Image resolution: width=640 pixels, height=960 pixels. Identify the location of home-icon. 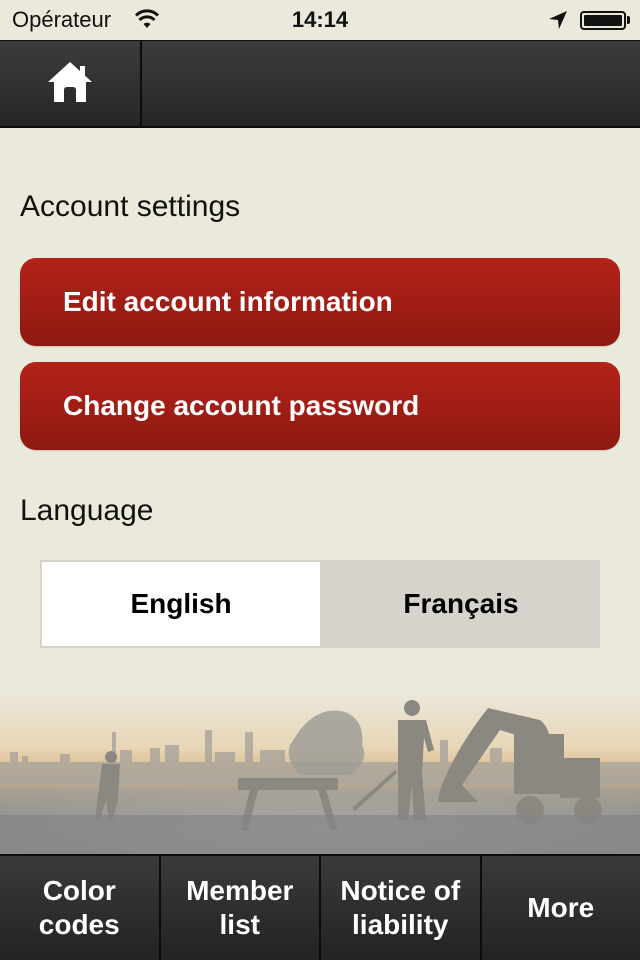
(70, 84).